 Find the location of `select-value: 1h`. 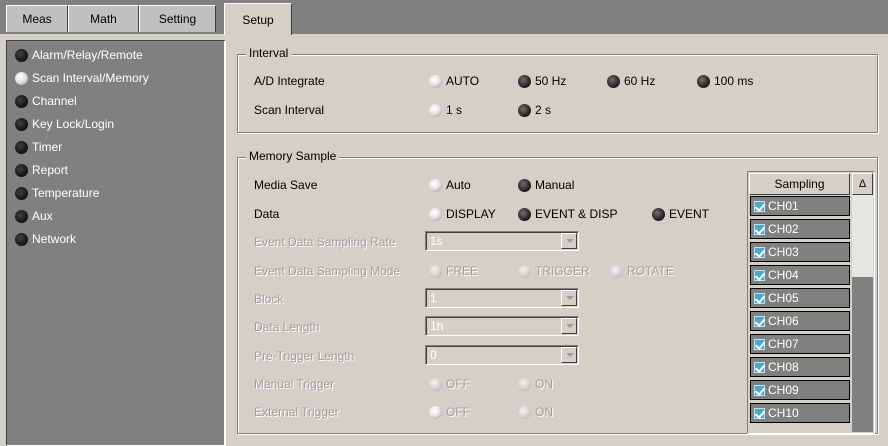

select-value: 1h is located at coordinates (437, 326).